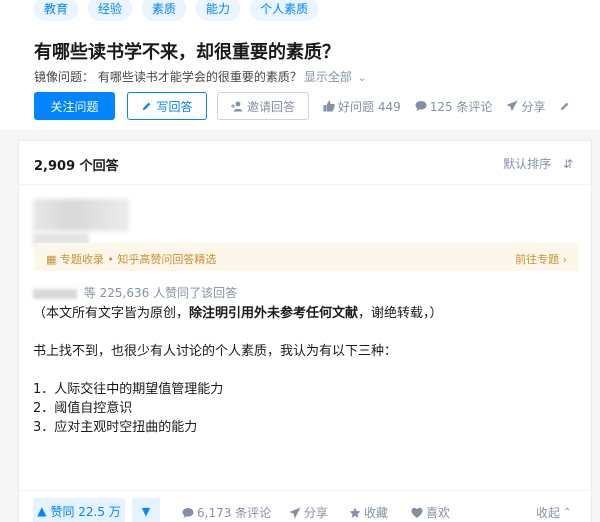 The height and width of the screenshot is (522, 600). I want to click on question-actions: 关注问题 写回答 邀请回答 好问题 449 125 条评论 分享, so click(302, 106).